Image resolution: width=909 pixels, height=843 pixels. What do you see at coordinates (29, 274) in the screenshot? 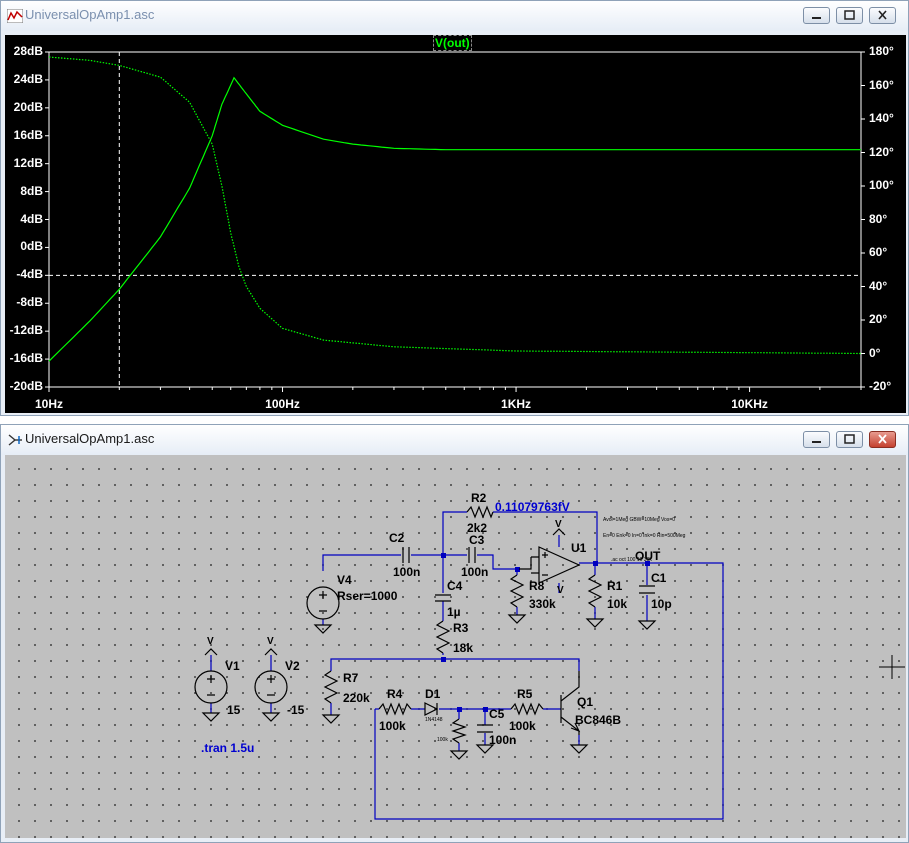
I see `y-left-tick-label: -4dB` at bounding box center [29, 274].